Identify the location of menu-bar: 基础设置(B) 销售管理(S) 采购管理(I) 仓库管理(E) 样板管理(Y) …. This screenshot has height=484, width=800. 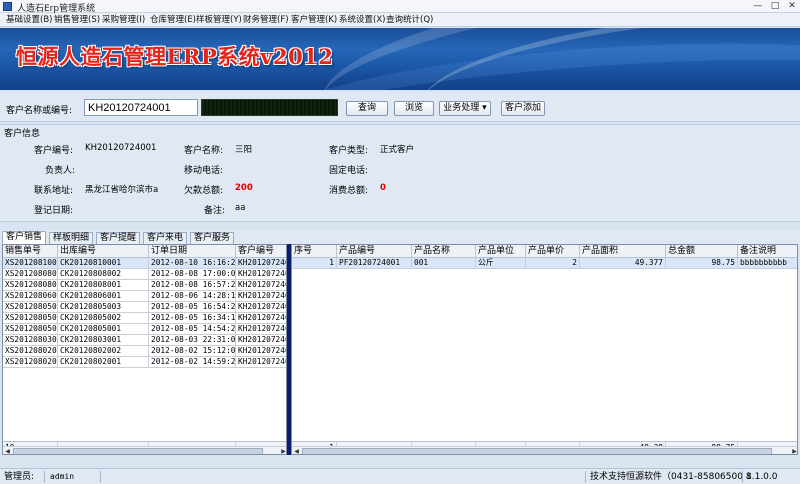
(400, 20).